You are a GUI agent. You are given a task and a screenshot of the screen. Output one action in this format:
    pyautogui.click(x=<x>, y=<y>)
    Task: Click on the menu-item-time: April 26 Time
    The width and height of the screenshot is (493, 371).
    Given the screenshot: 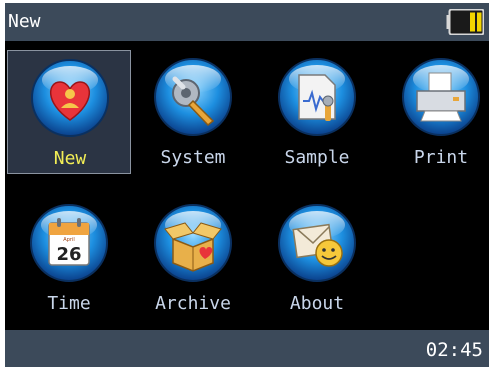 What is the action you would take?
    pyautogui.click(x=69, y=258)
    